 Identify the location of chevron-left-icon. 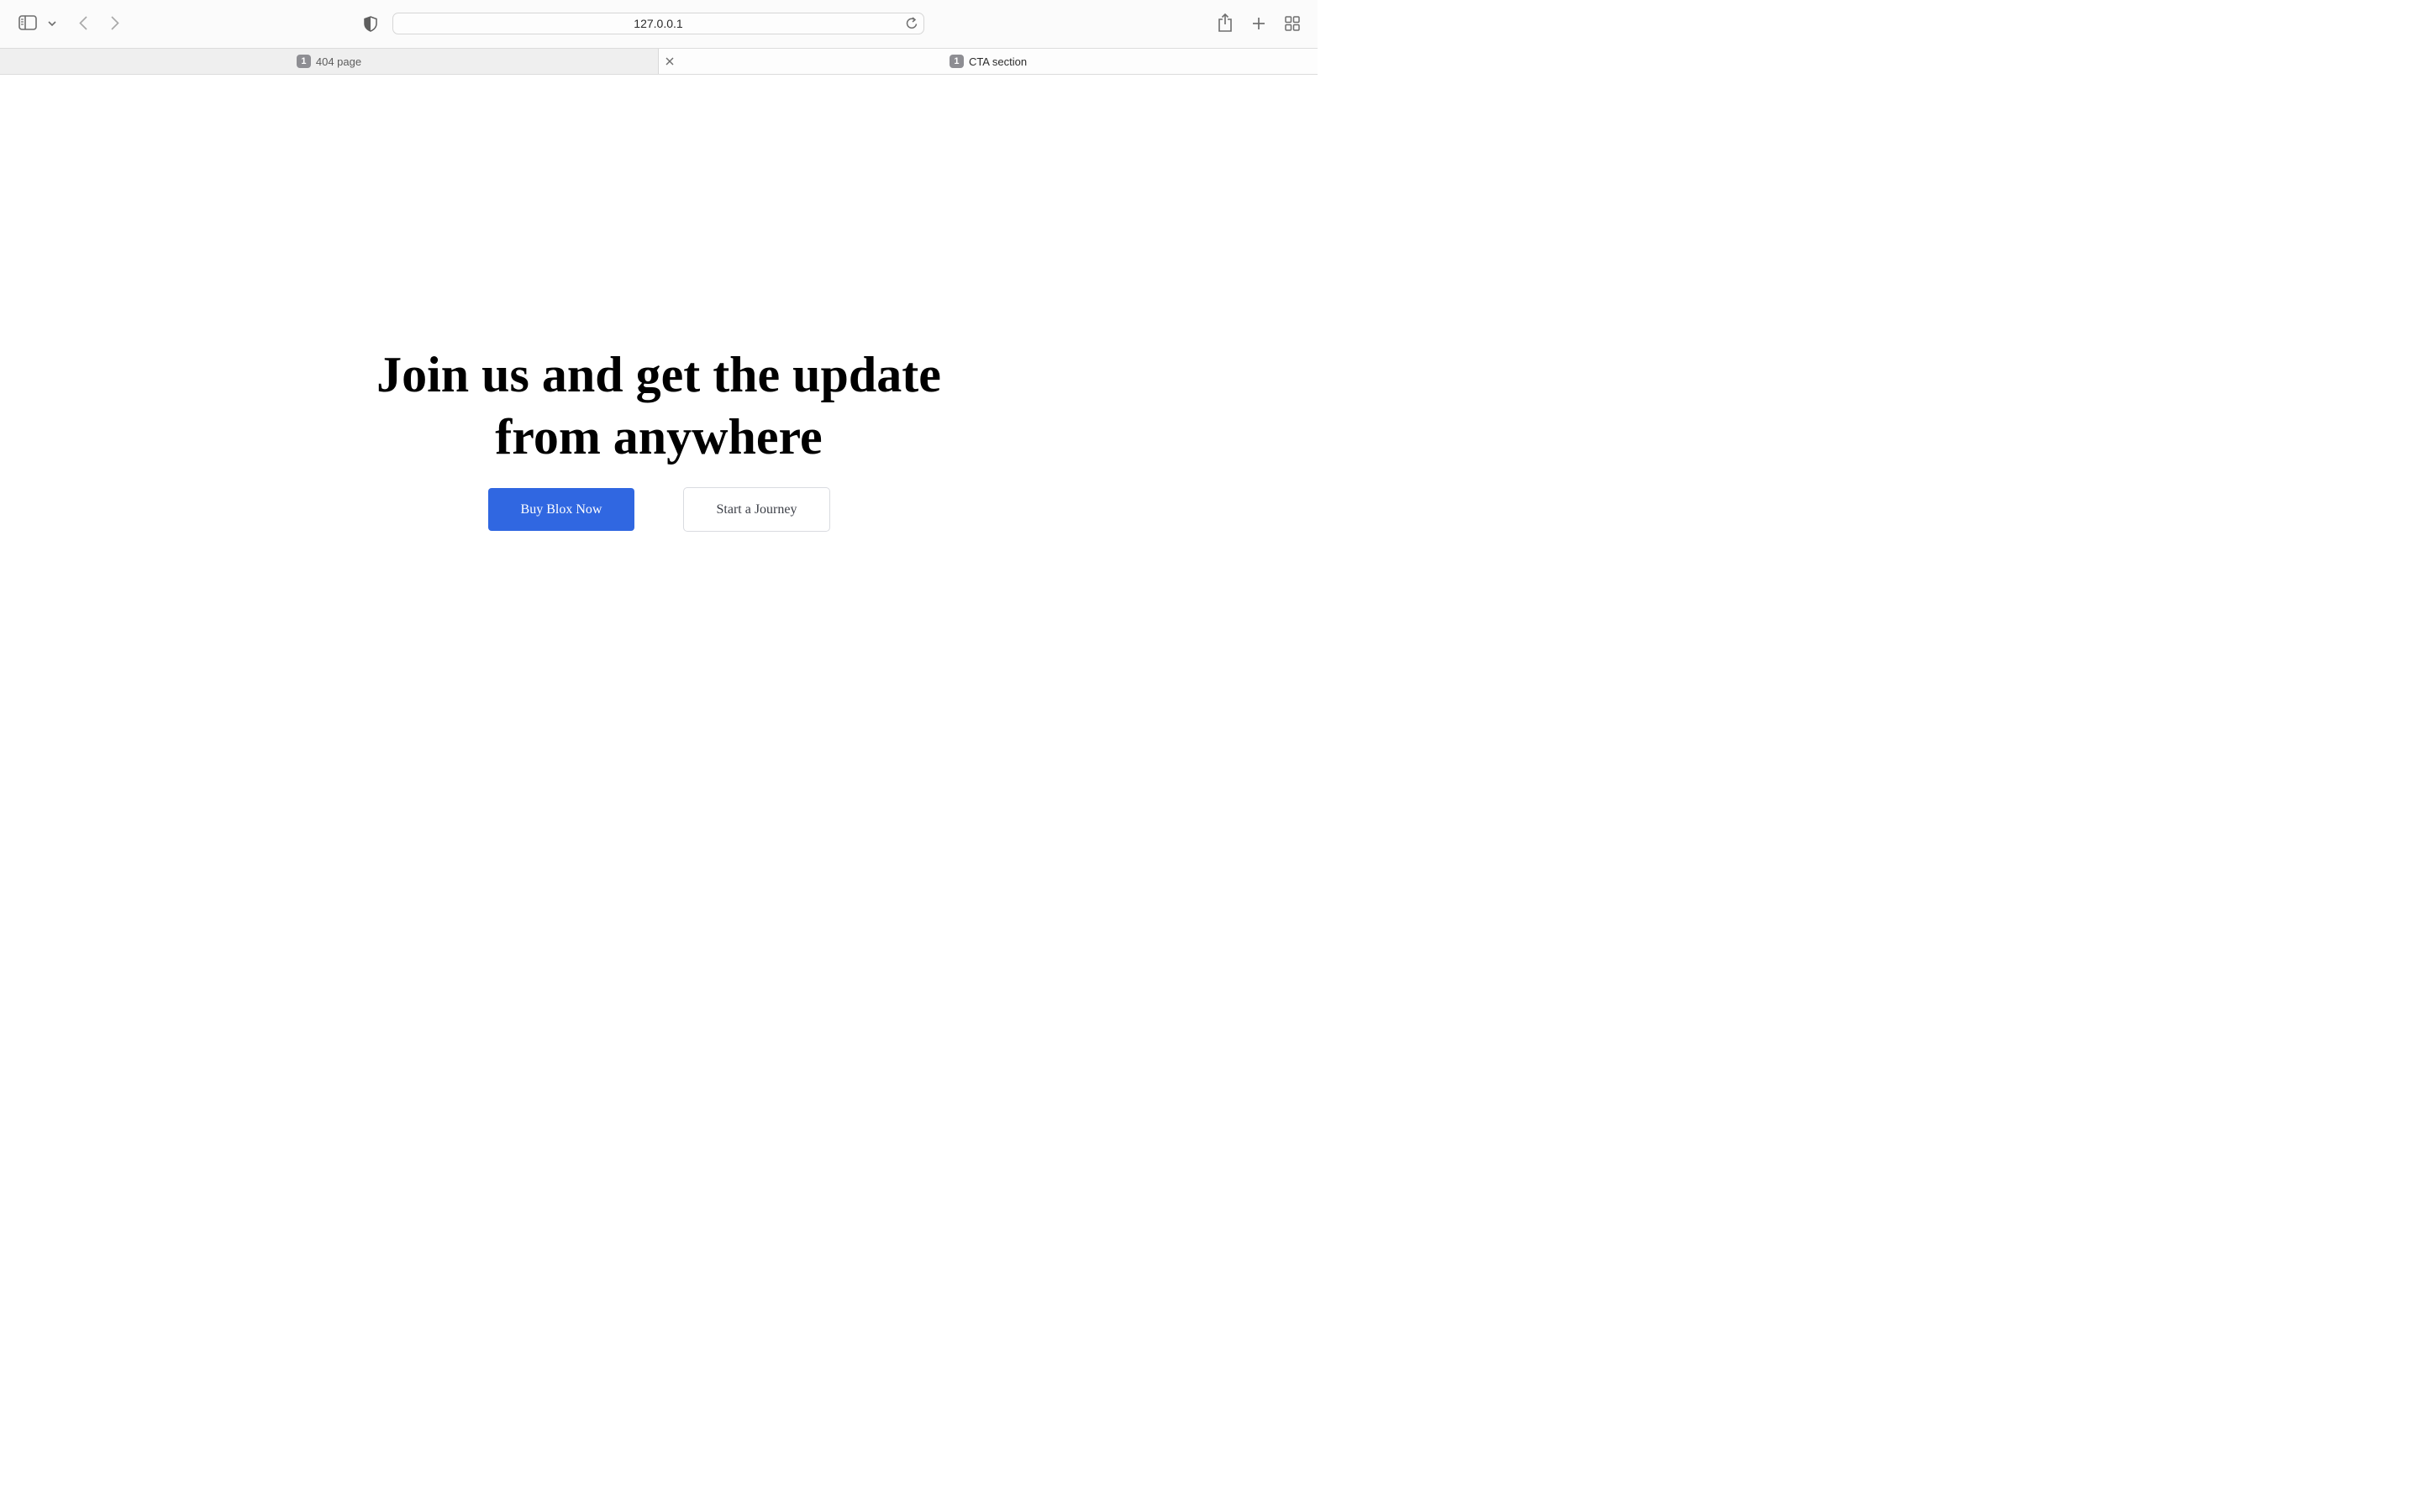
(83, 22).